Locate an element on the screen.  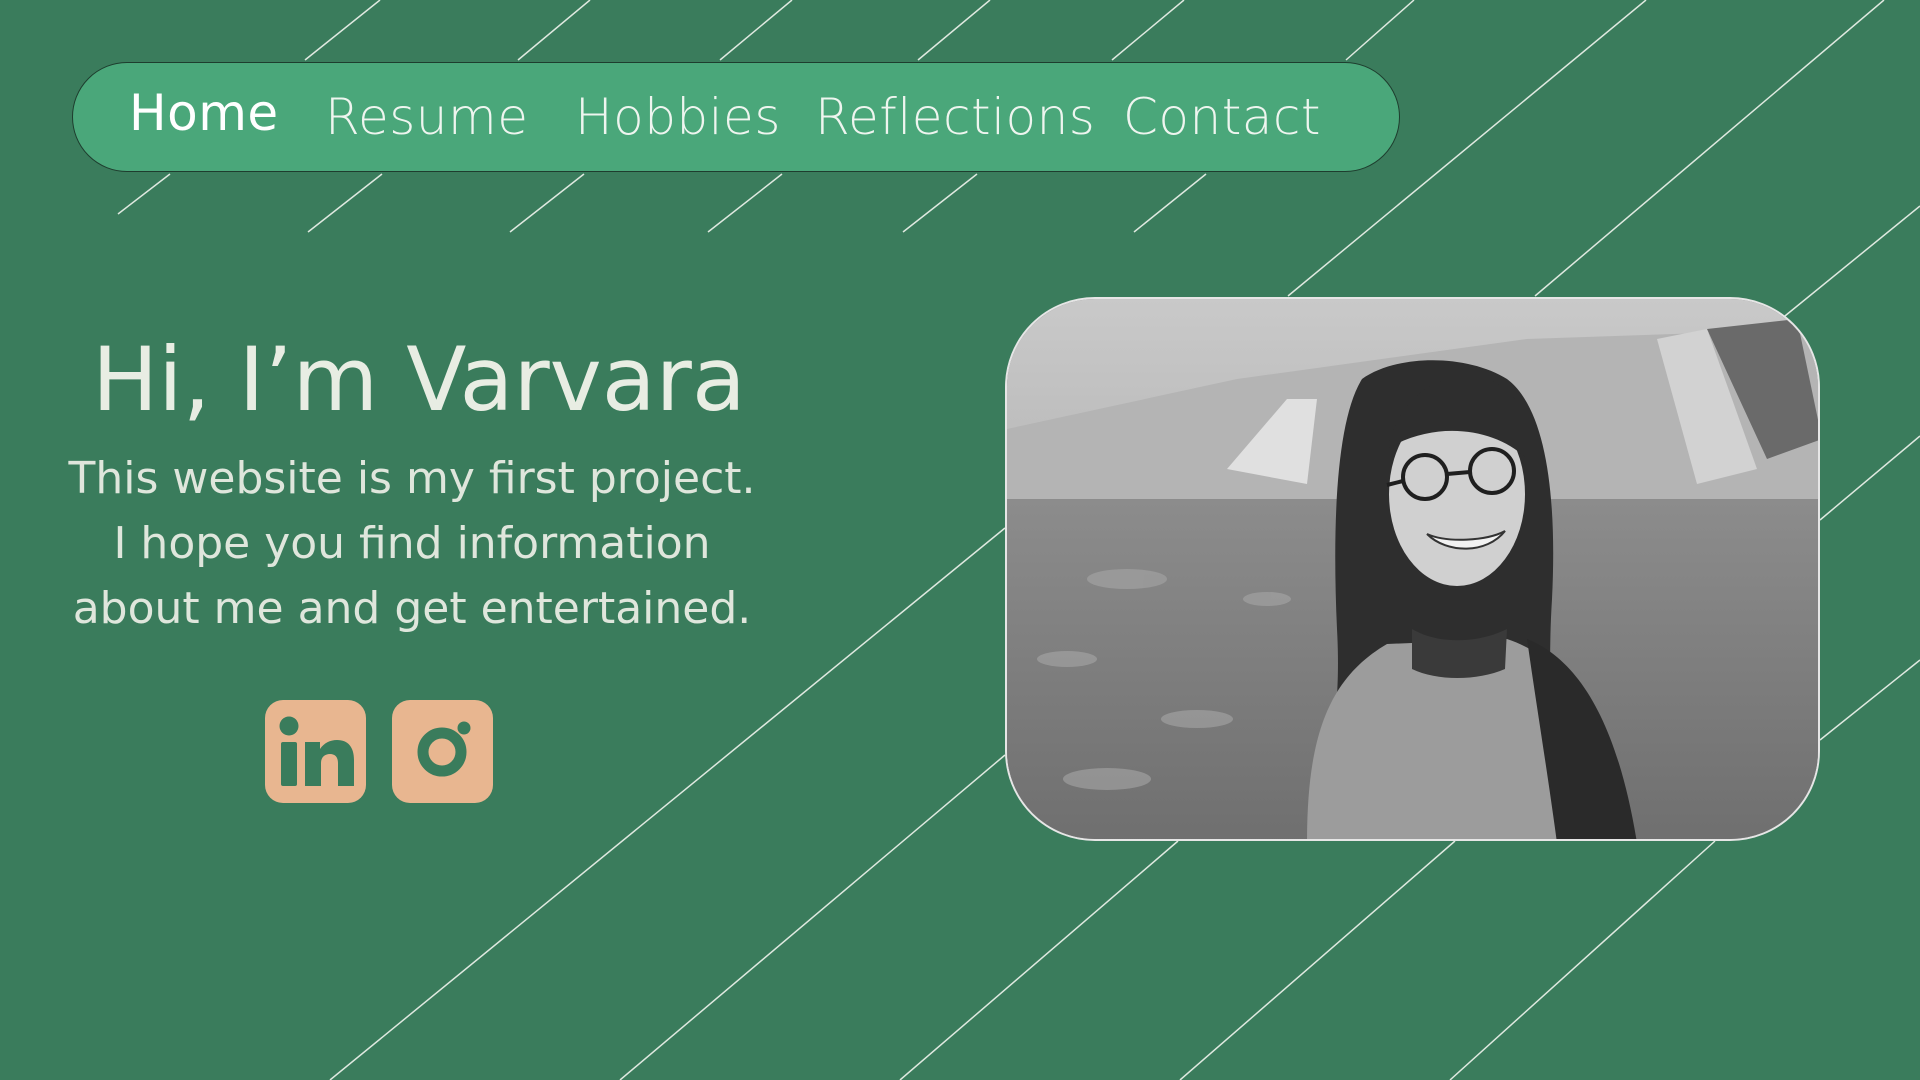
nav-home-link: Home is located at coordinates (204, 113).